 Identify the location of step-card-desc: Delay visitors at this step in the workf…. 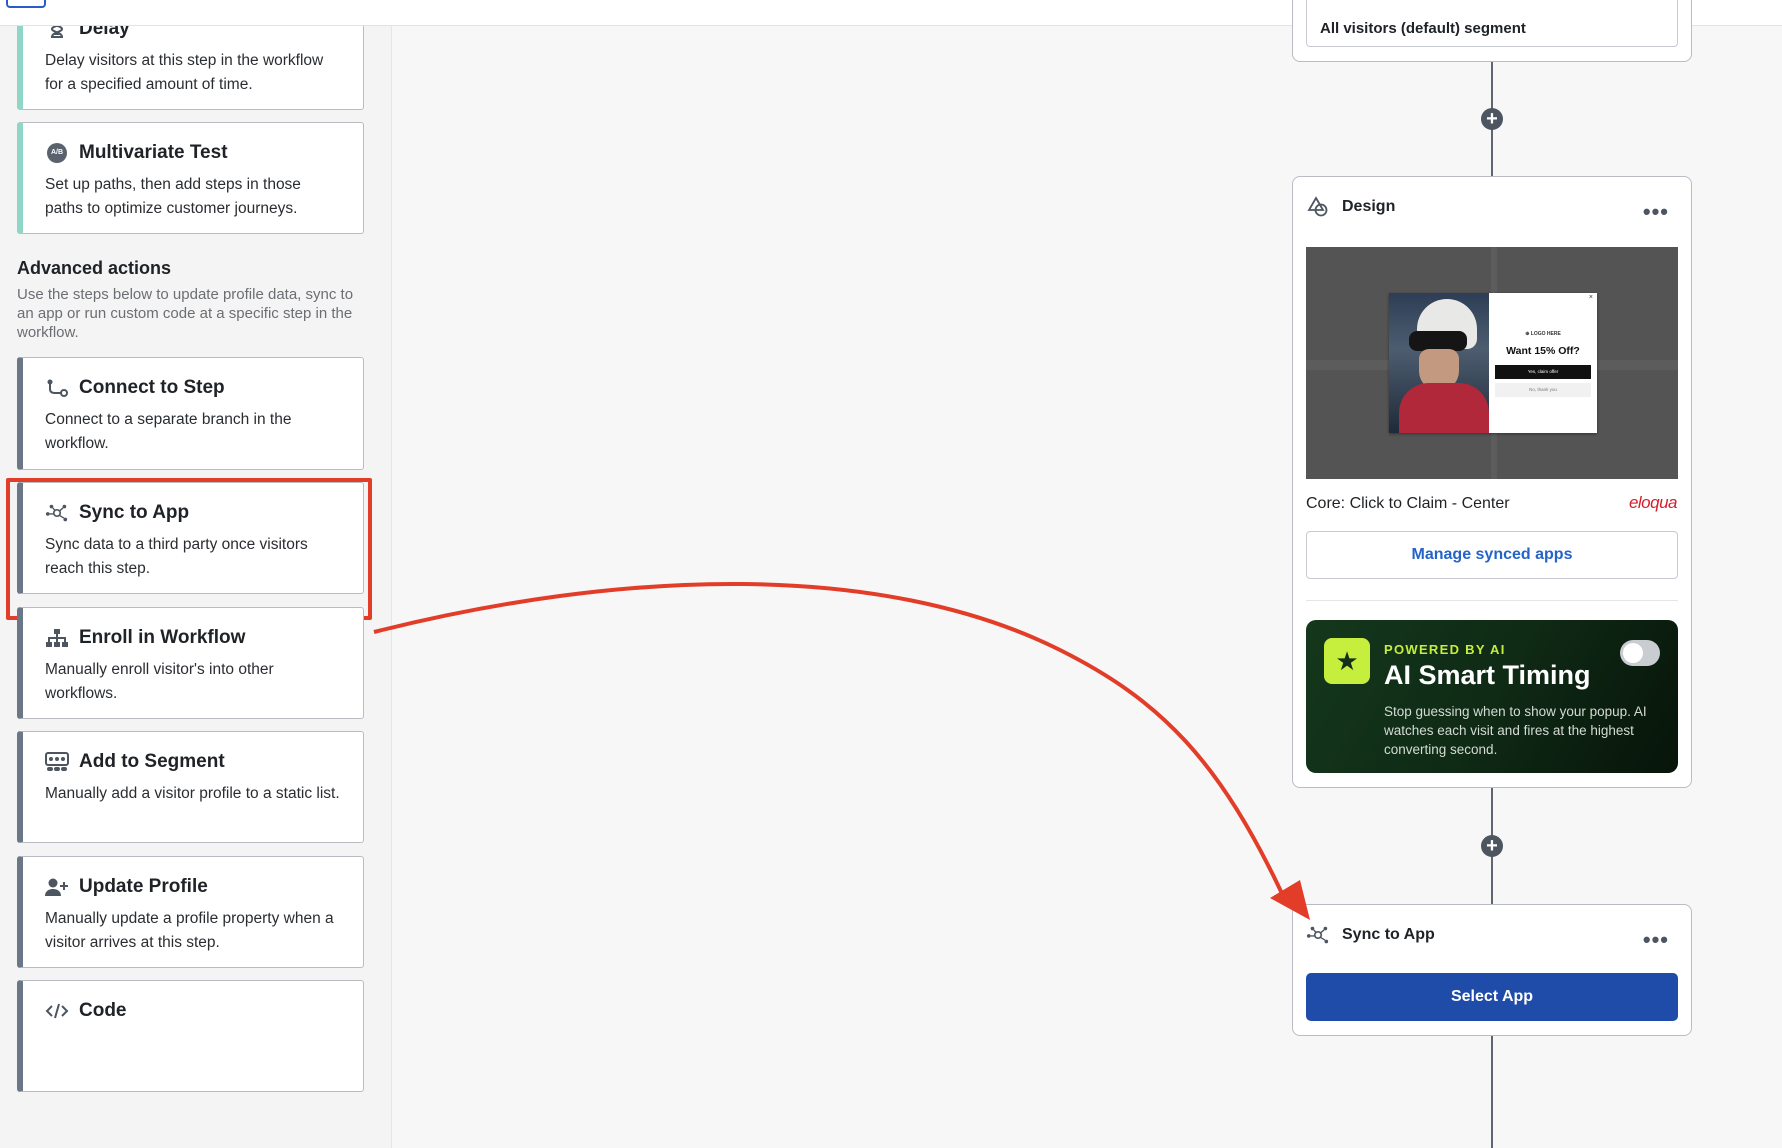
(184, 72).